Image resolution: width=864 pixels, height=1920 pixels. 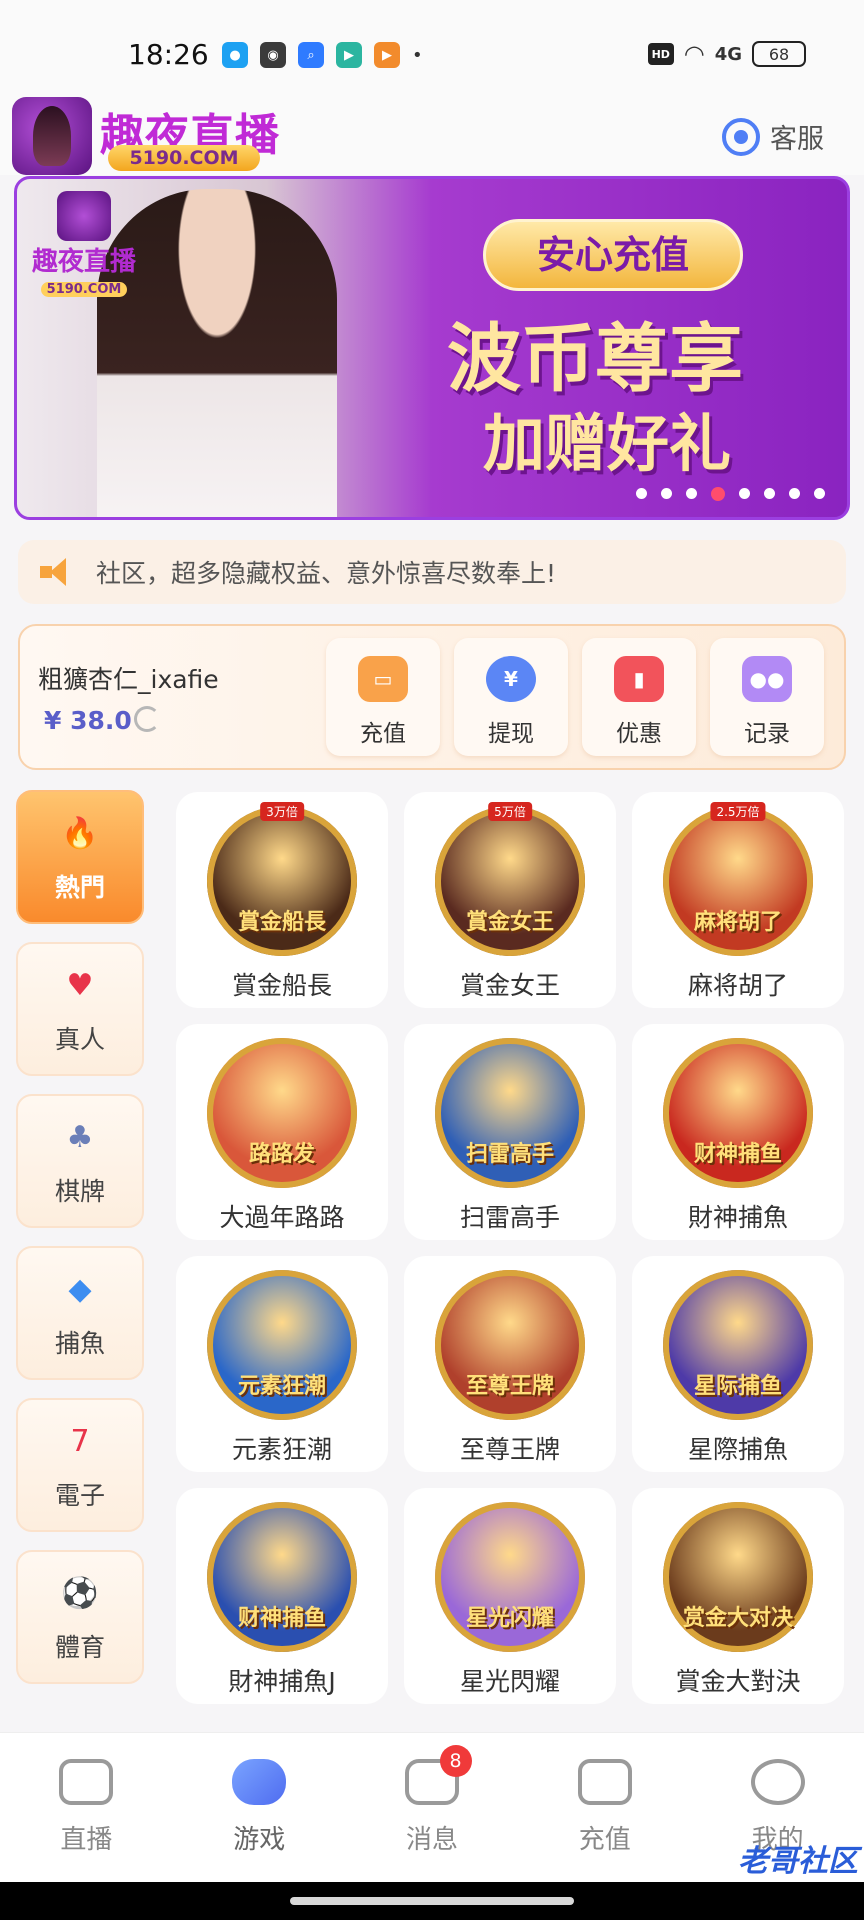 What do you see at coordinates (798, 1861) in the screenshot?
I see `watermark-logo: 老哥社区` at bounding box center [798, 1861].